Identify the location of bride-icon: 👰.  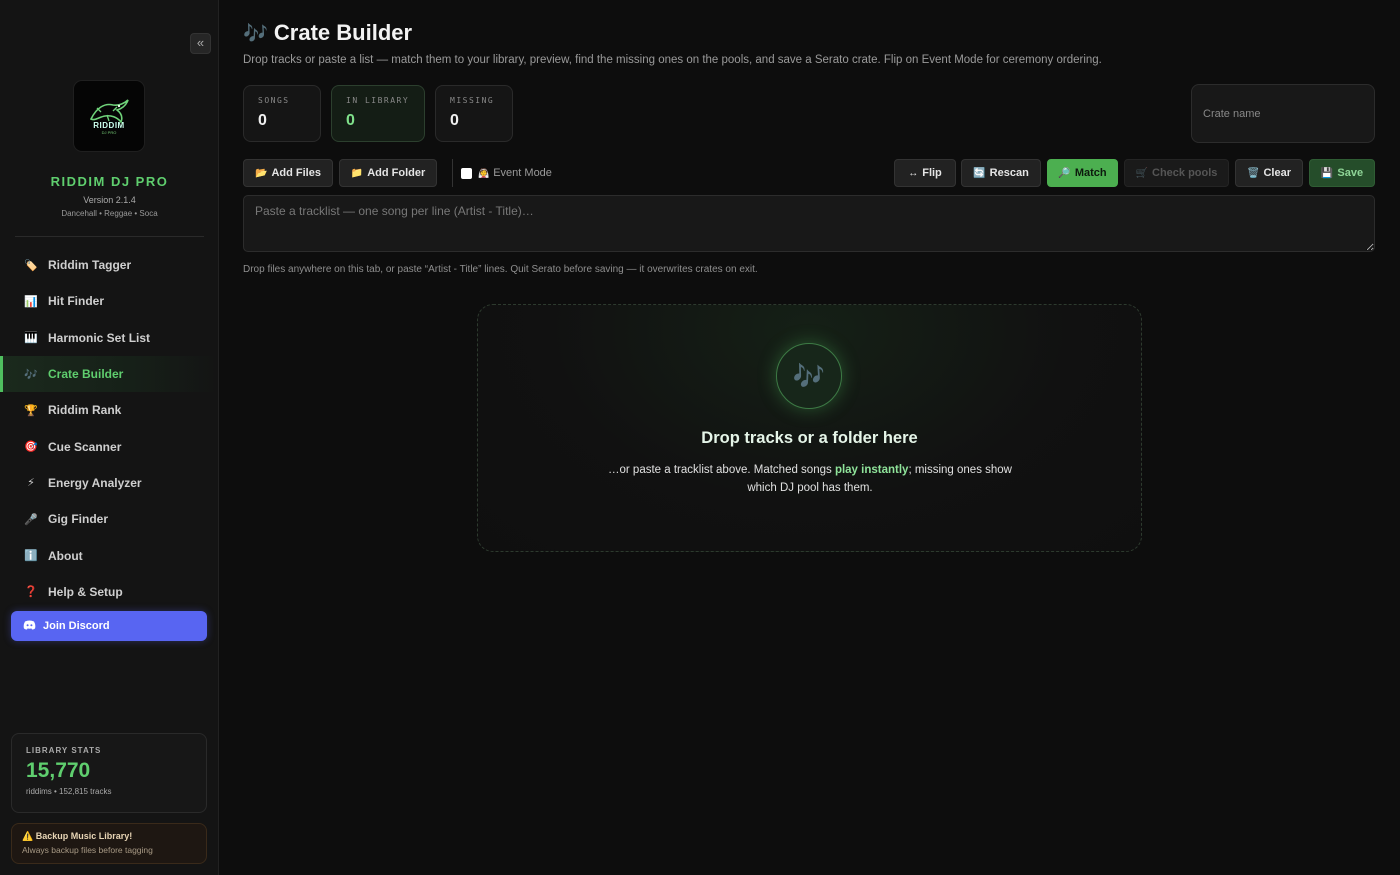
(484, 172).